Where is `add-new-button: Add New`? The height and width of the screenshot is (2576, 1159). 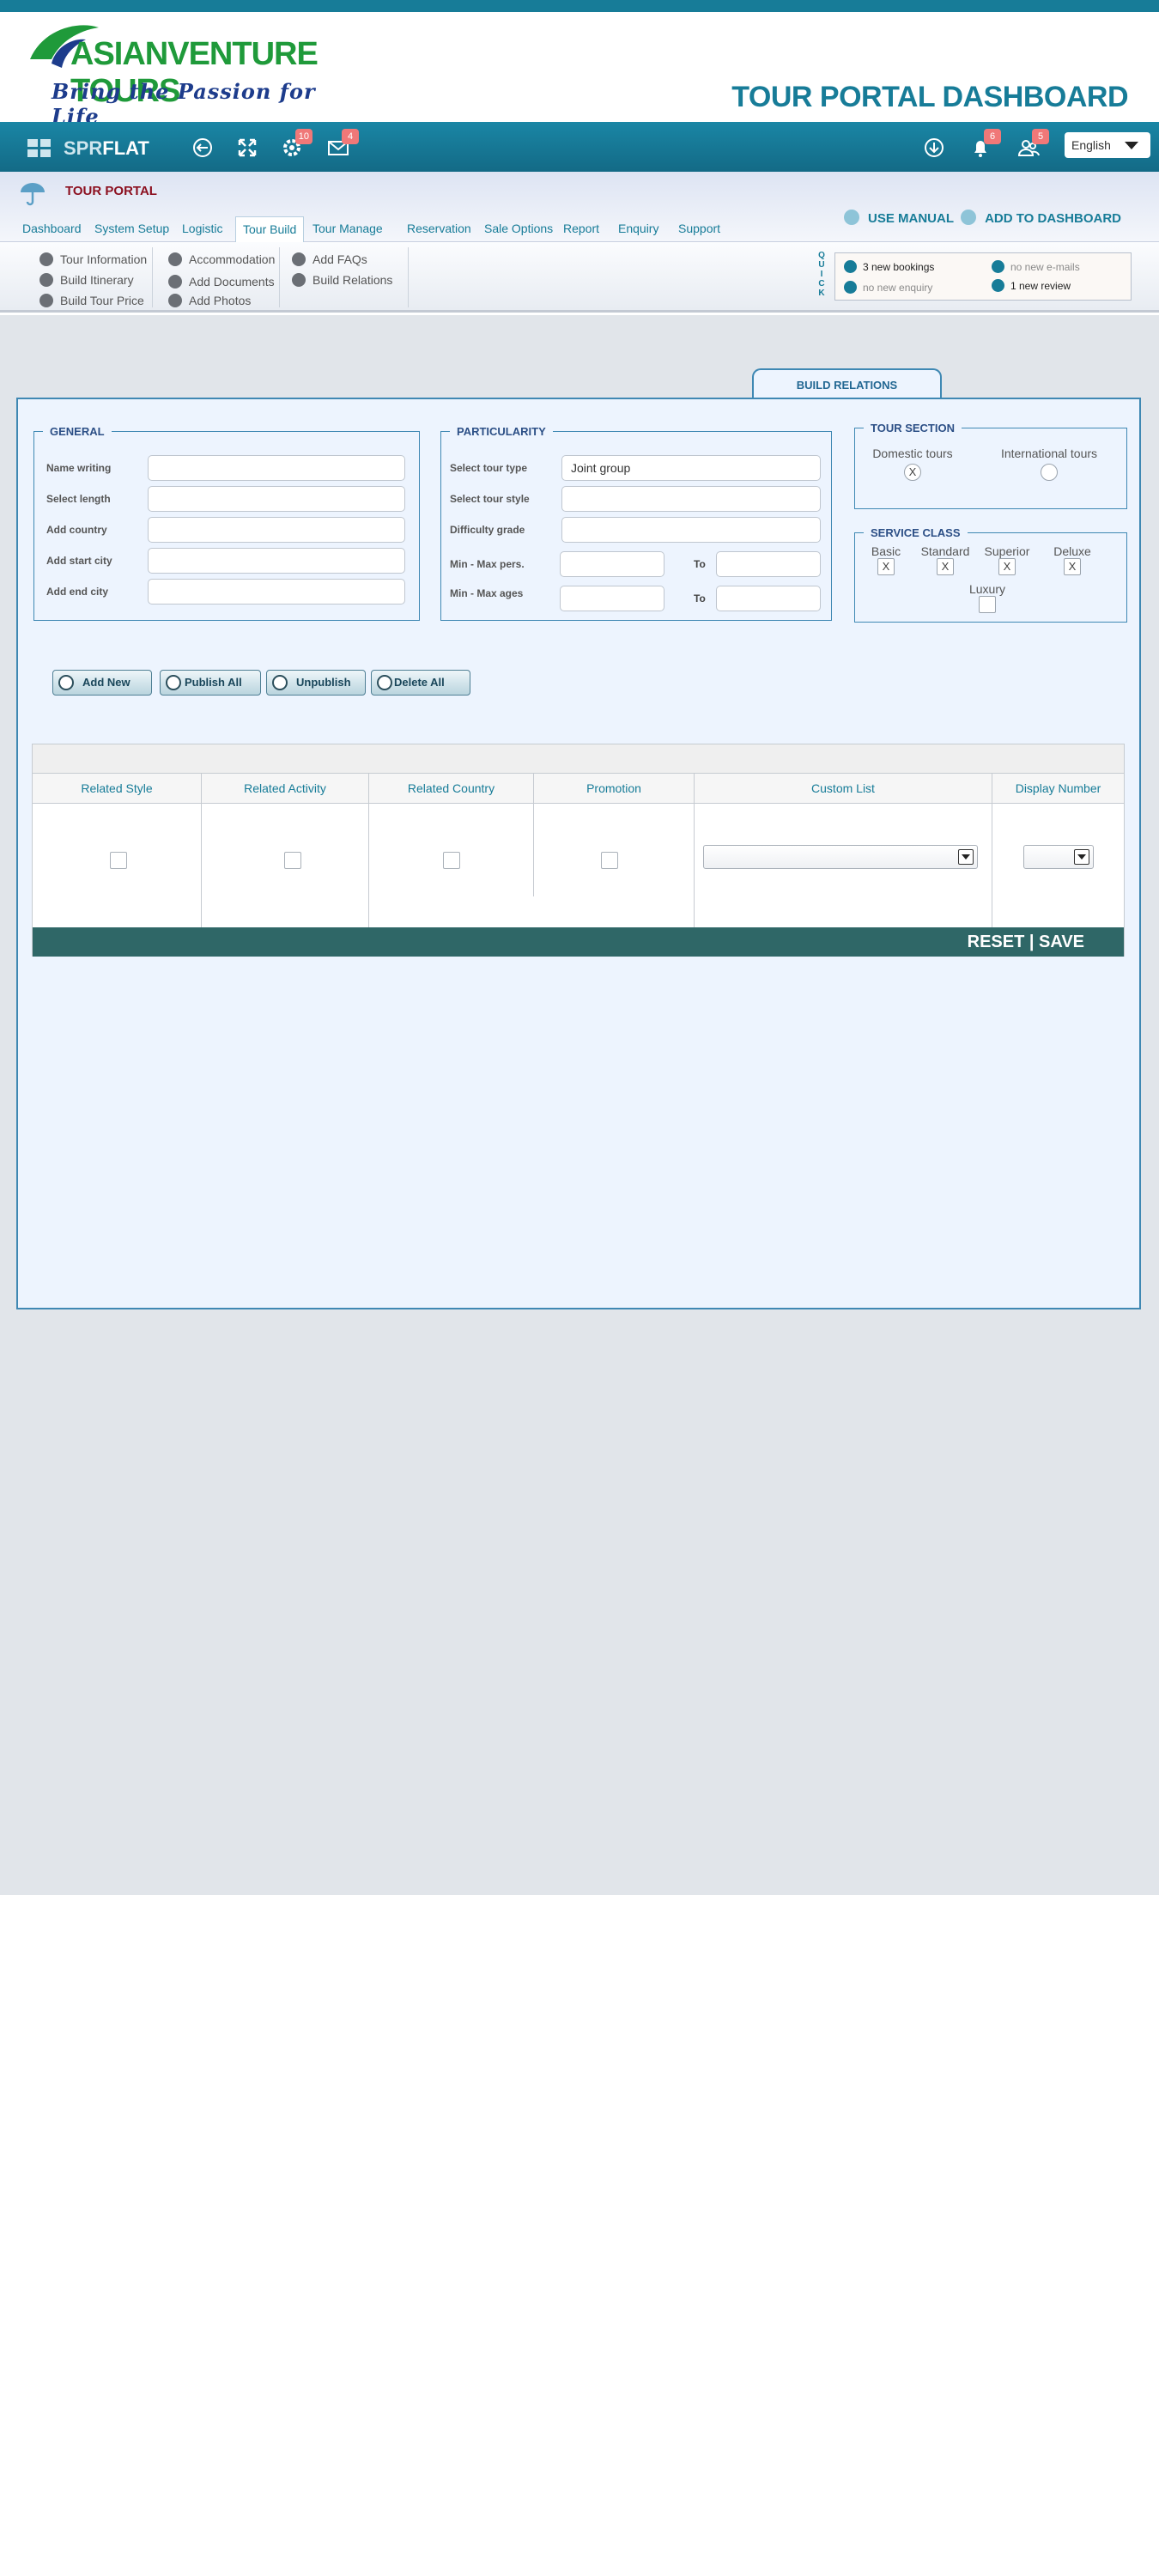
add-new-button: Add New is located at coordinates (102, 683).